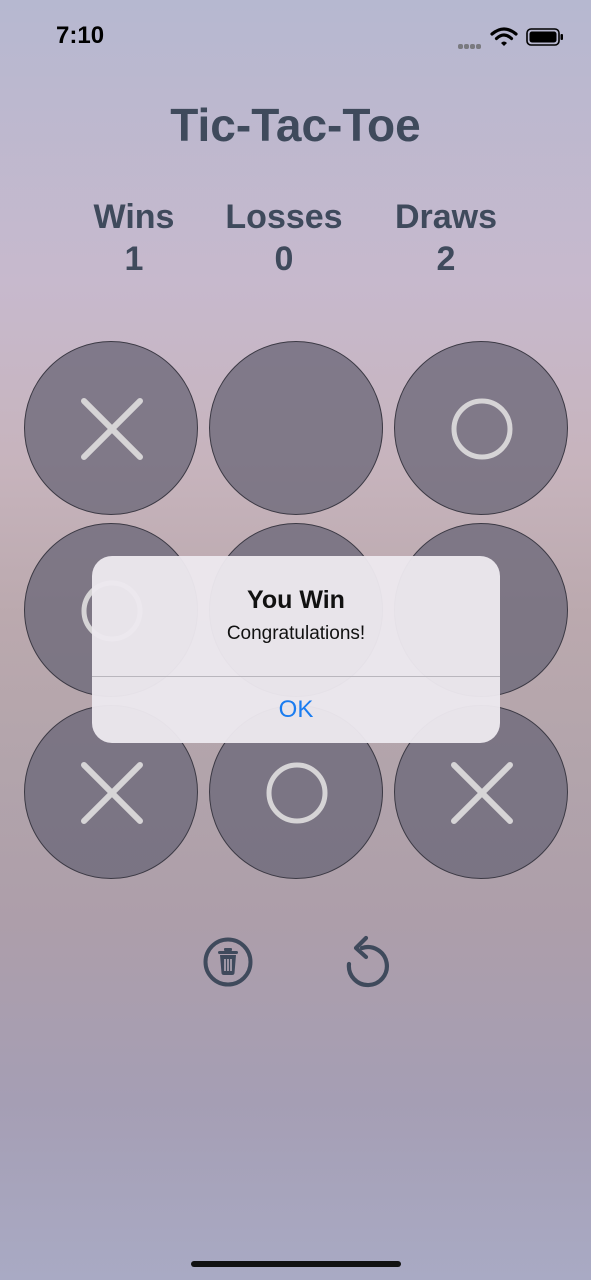  What do you see at coordinates (284, 259) in the screenshot?
I see `score-losses-value: 0` at bounding box center [284, 259].